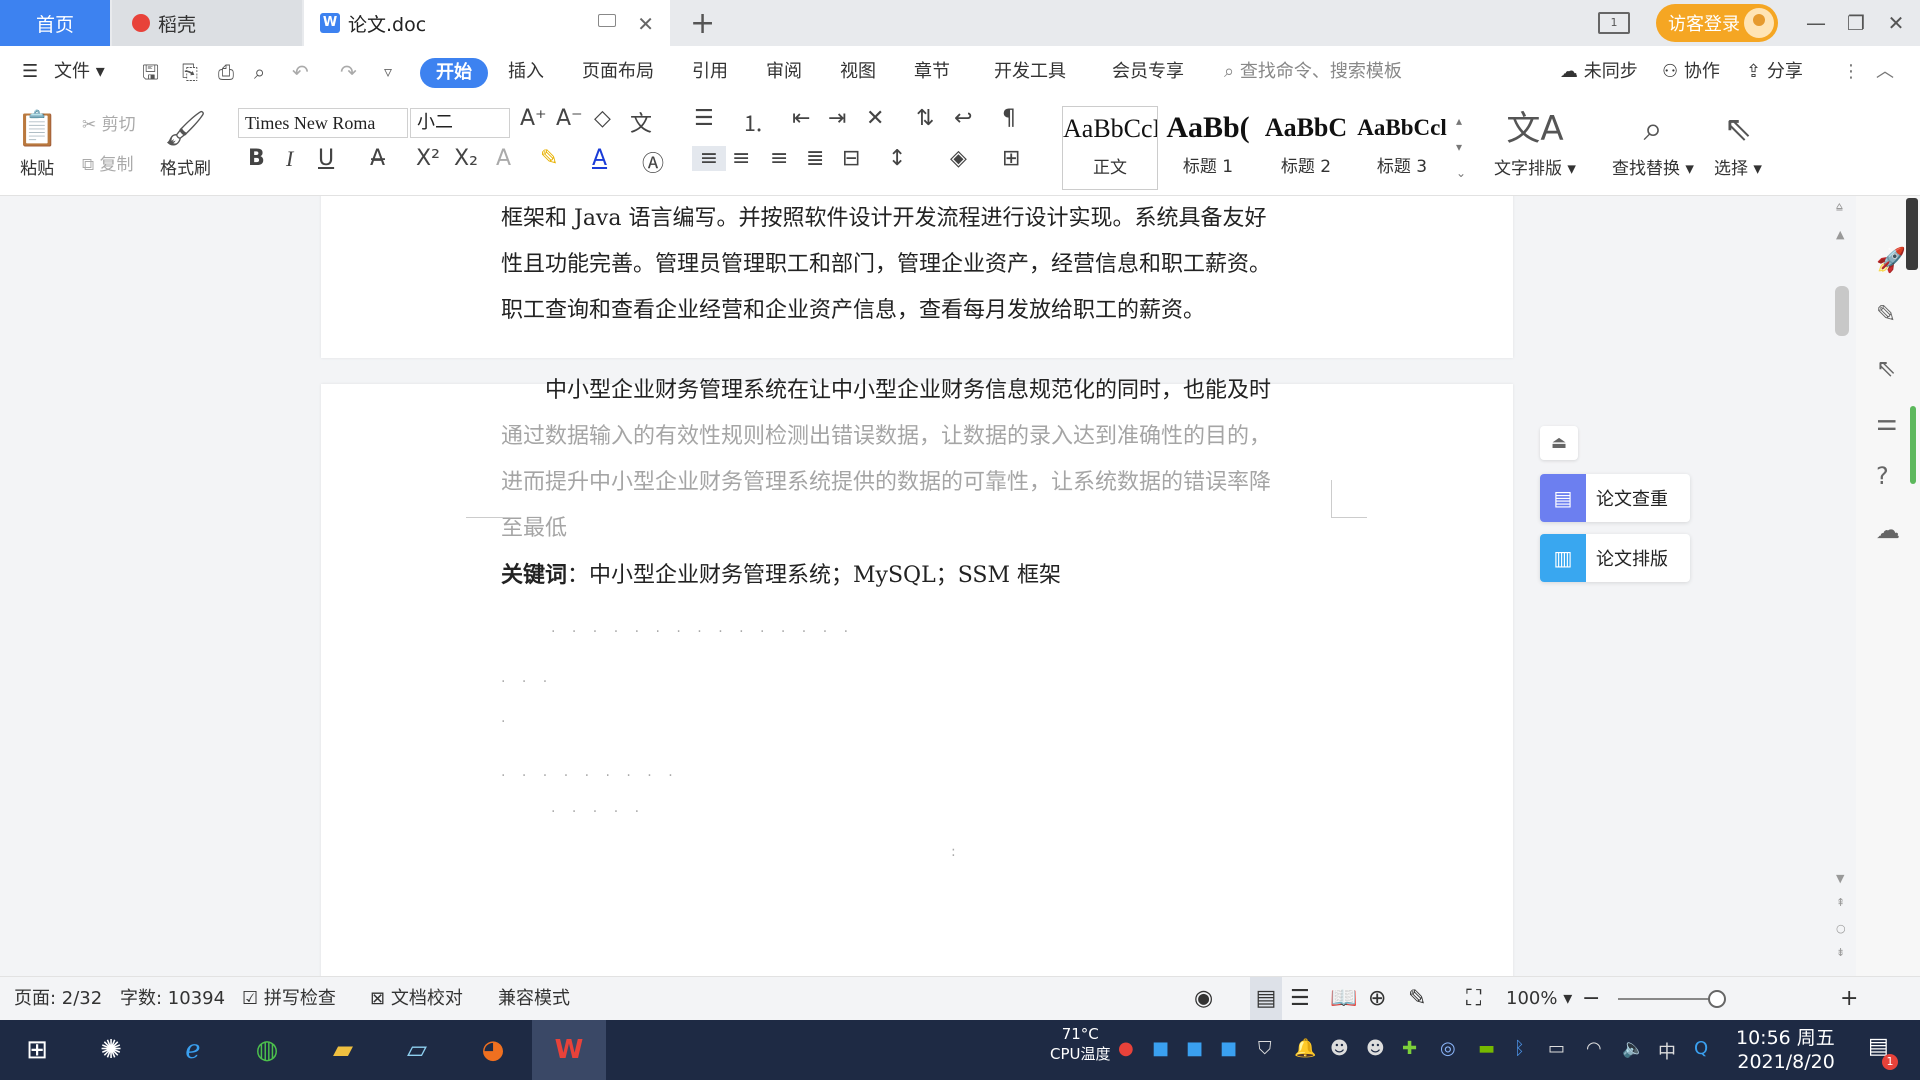 Image resolution: width=1920 pixels, height=1080 pixels. I want to click on save-icon: 🖫, so click(150, 72).